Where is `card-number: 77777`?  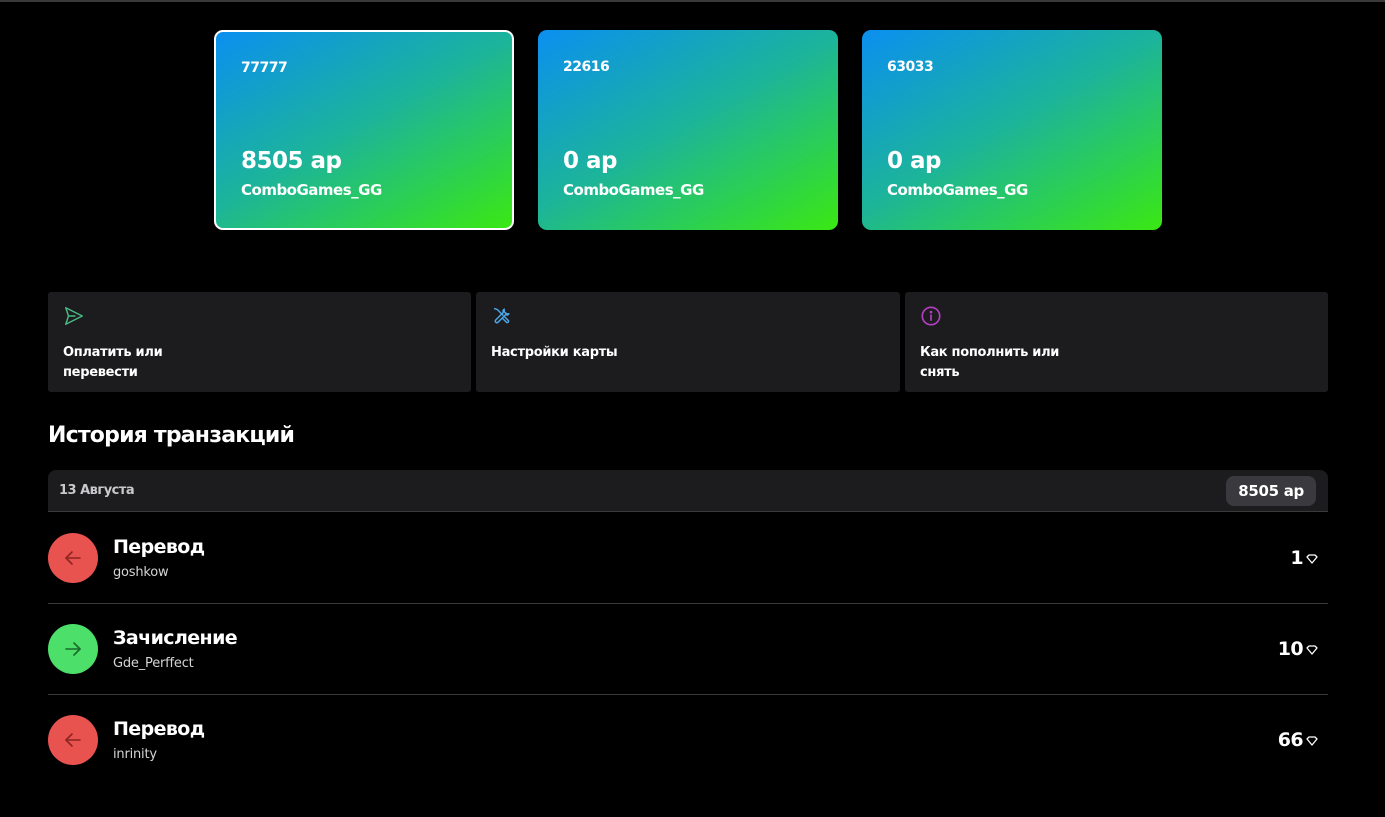
card-number: 77777 is located at coordinates (264, 68).